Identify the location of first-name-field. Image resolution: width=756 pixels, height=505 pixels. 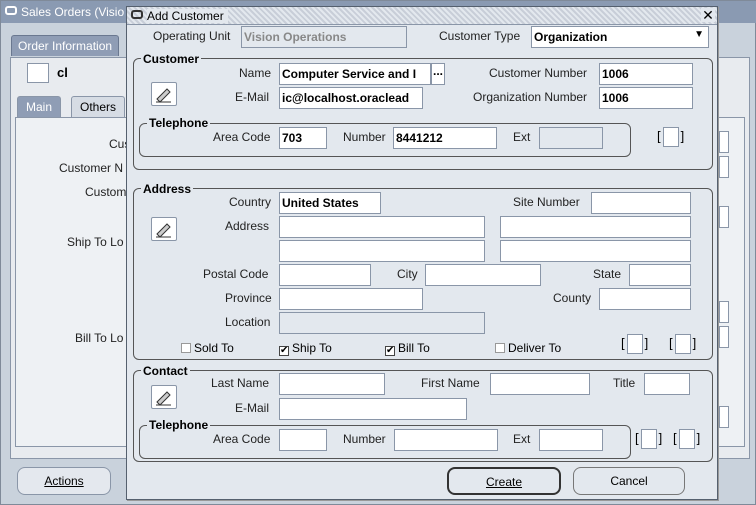
(540, 384).